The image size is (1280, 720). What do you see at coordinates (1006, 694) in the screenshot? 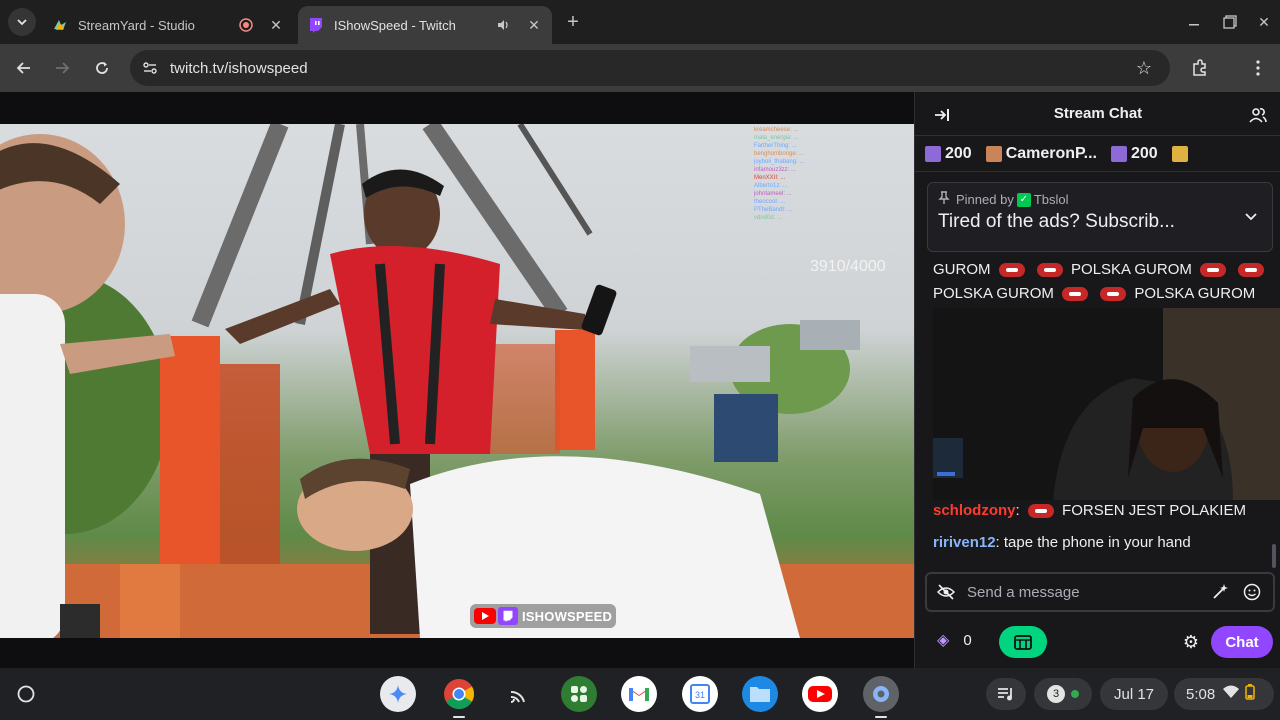
I see `media-controls-button` at bounding box center [1006, 694].